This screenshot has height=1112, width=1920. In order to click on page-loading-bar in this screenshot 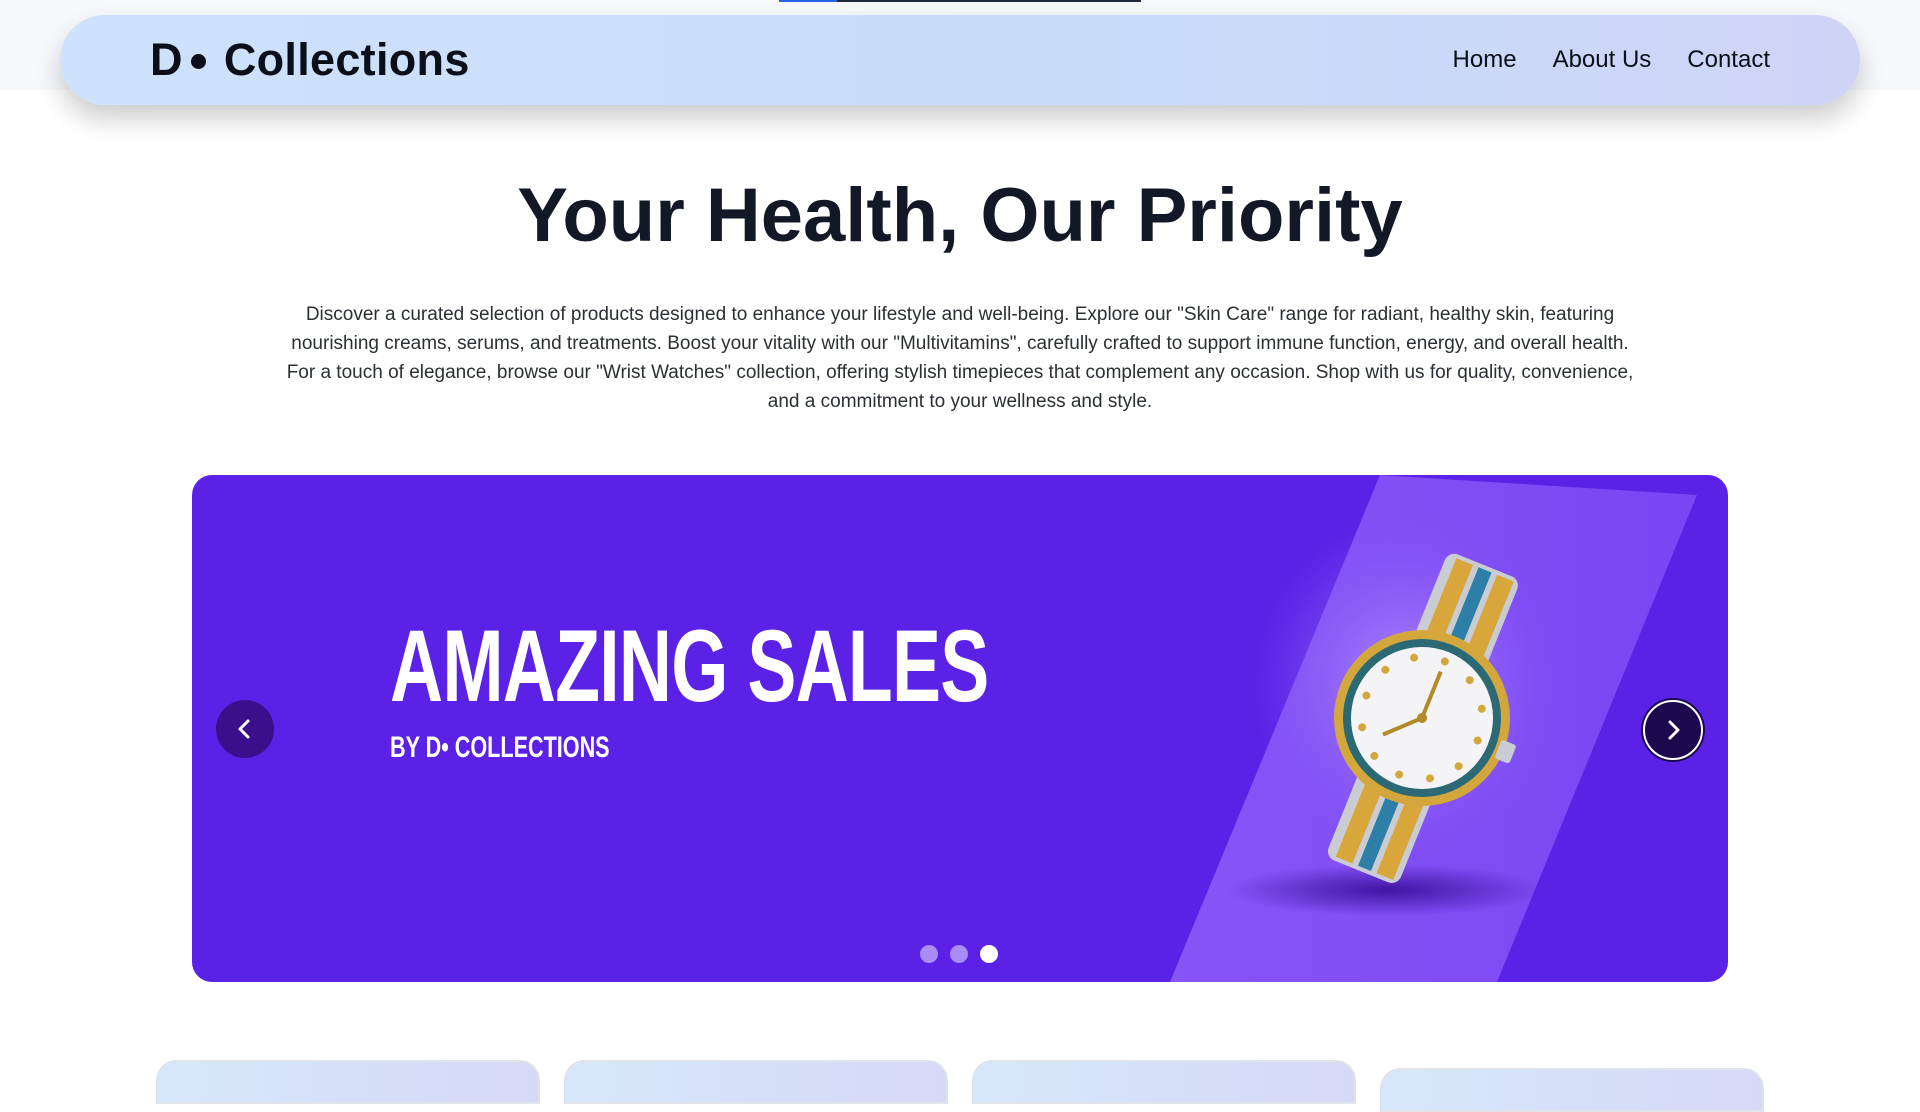, I will do `click(960, 1)`.